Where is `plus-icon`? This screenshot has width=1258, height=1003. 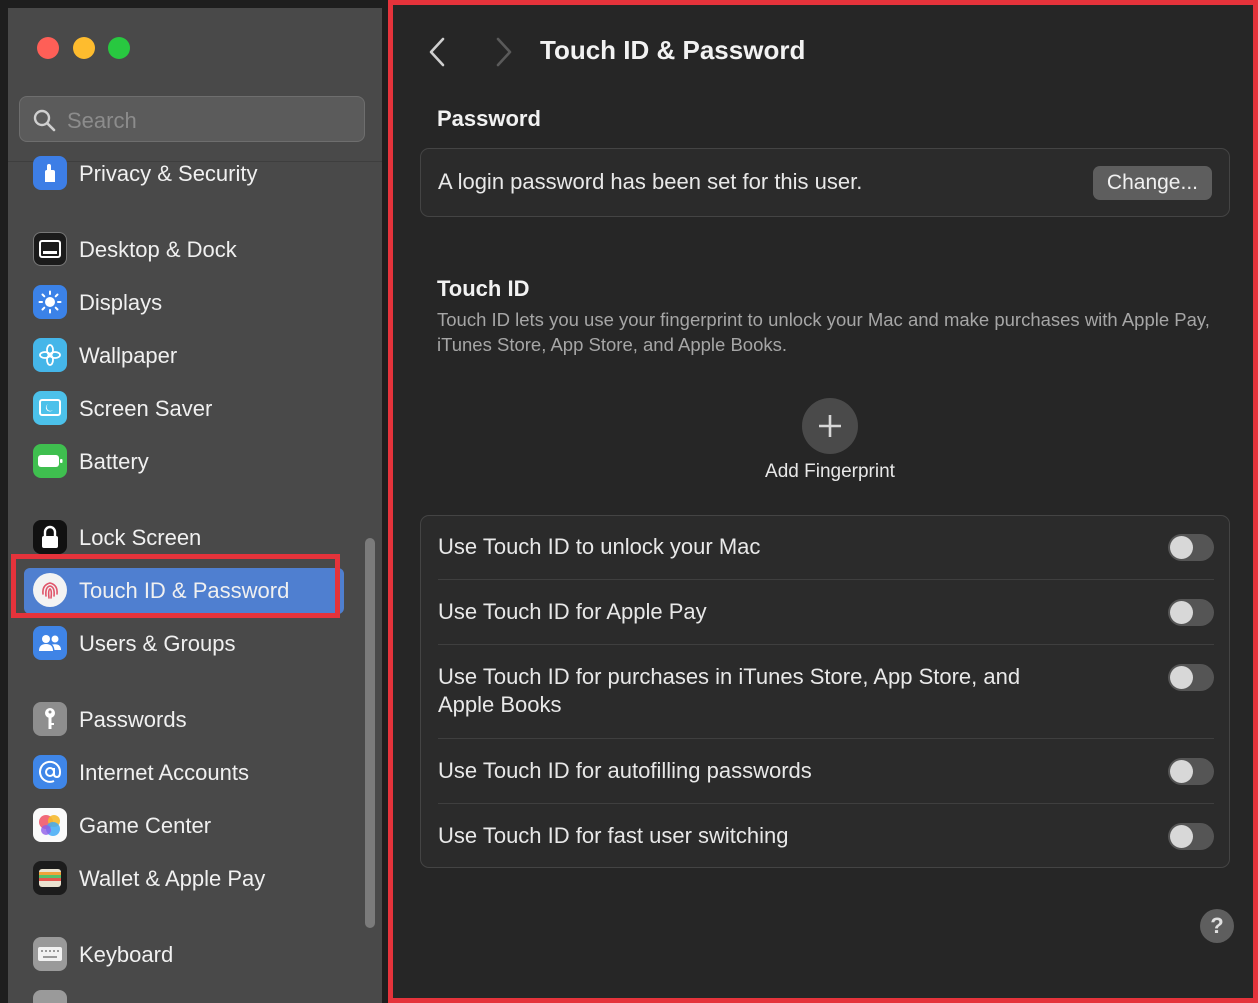 plus-icon is located at coordinates (830, 426).